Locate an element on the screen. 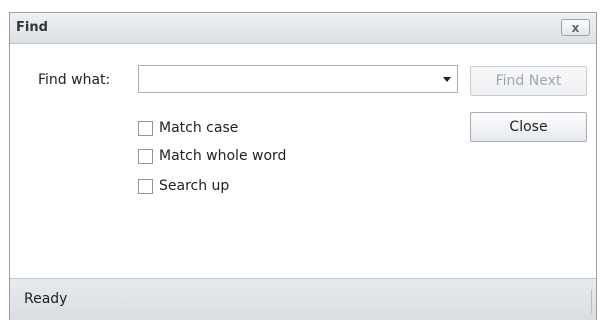 The width and height of the screenshot is (600, 325). search-up-label: Search up is located at coordinates (194, 186).